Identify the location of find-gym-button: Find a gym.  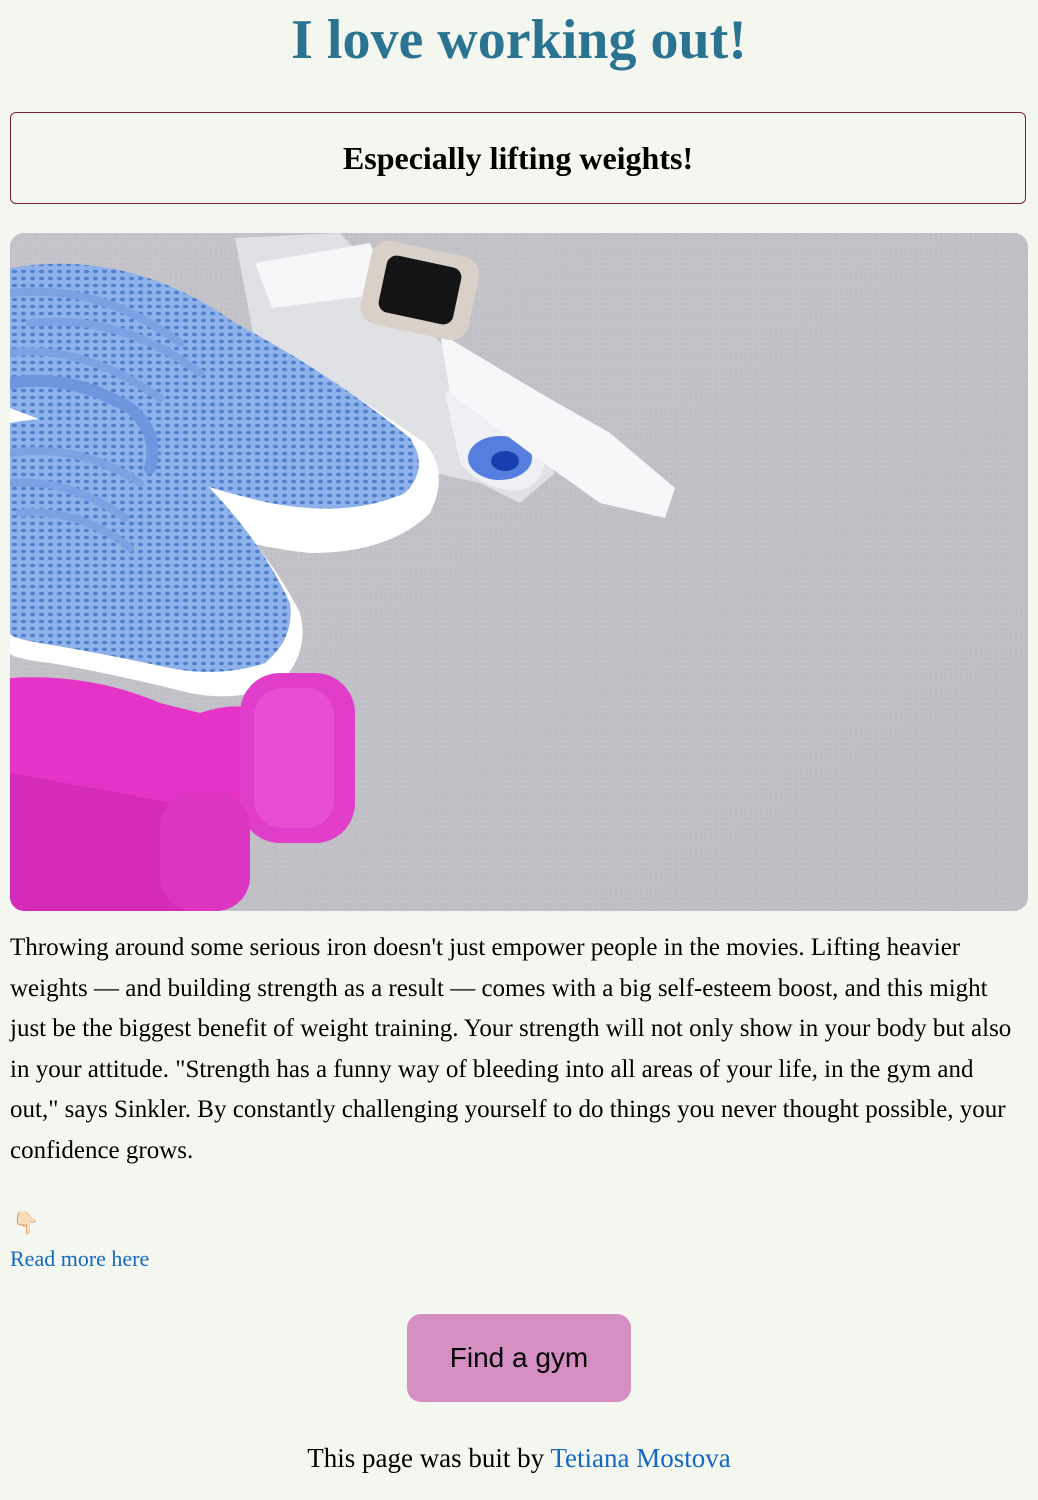
(519, 1358).